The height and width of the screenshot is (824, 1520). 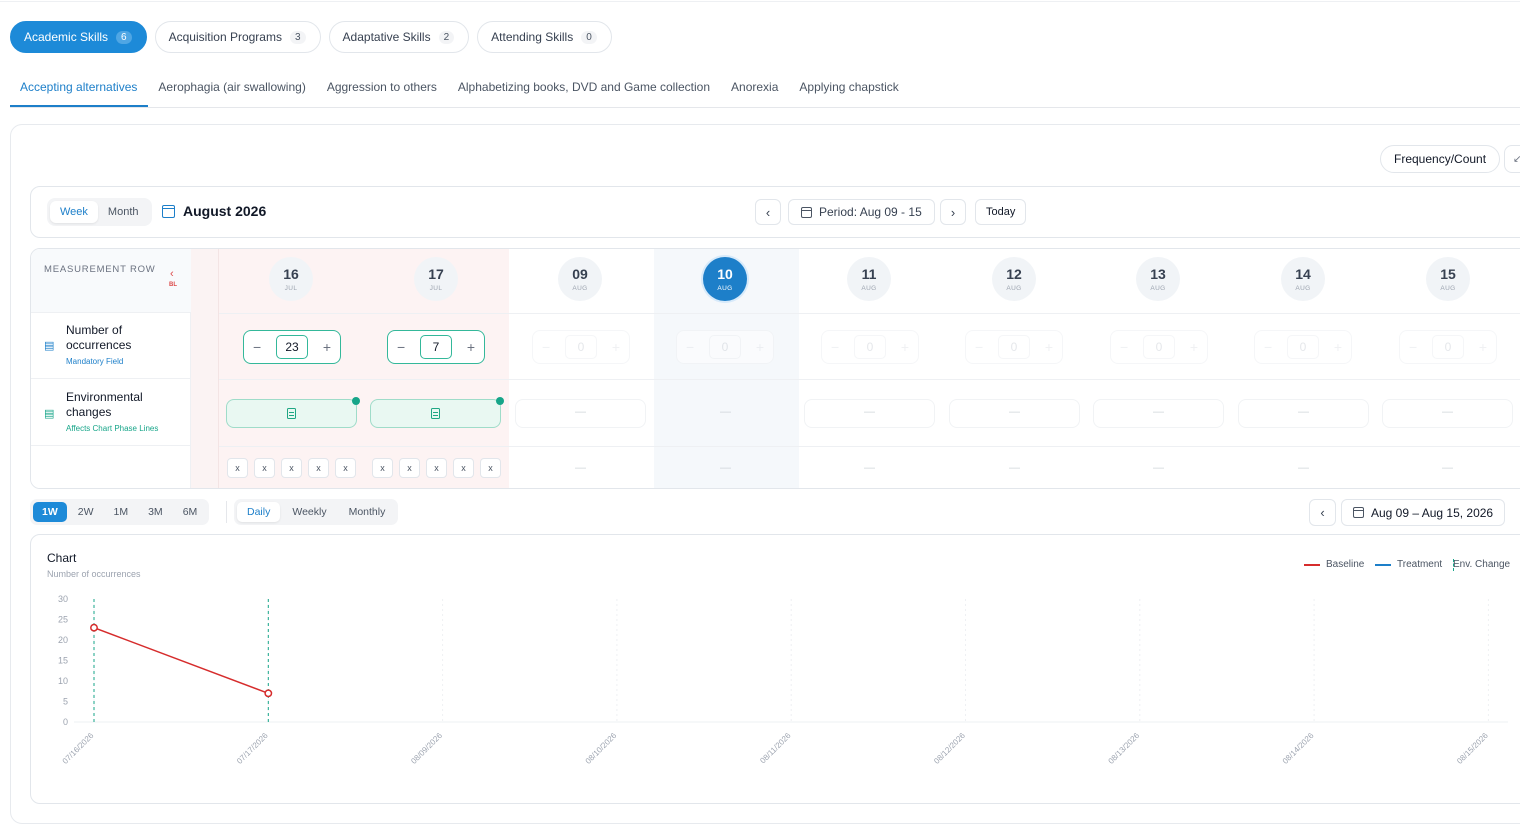 What do you see at coordinates (775, 748) in the screenshot?
I see `x-tick-label: 08/11/2026` at bounding box center [775, 748].